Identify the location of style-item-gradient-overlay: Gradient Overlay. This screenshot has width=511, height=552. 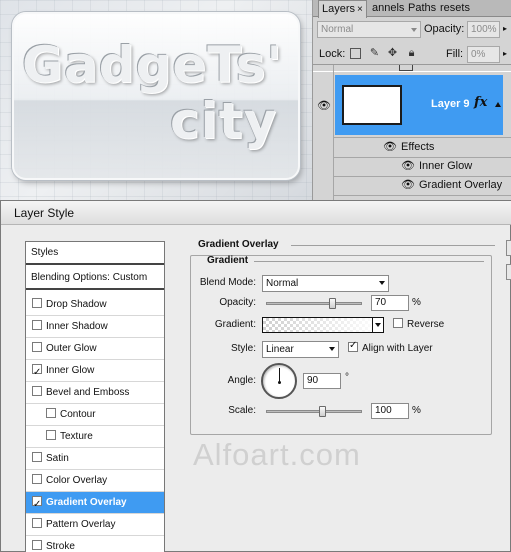
(95, 503).